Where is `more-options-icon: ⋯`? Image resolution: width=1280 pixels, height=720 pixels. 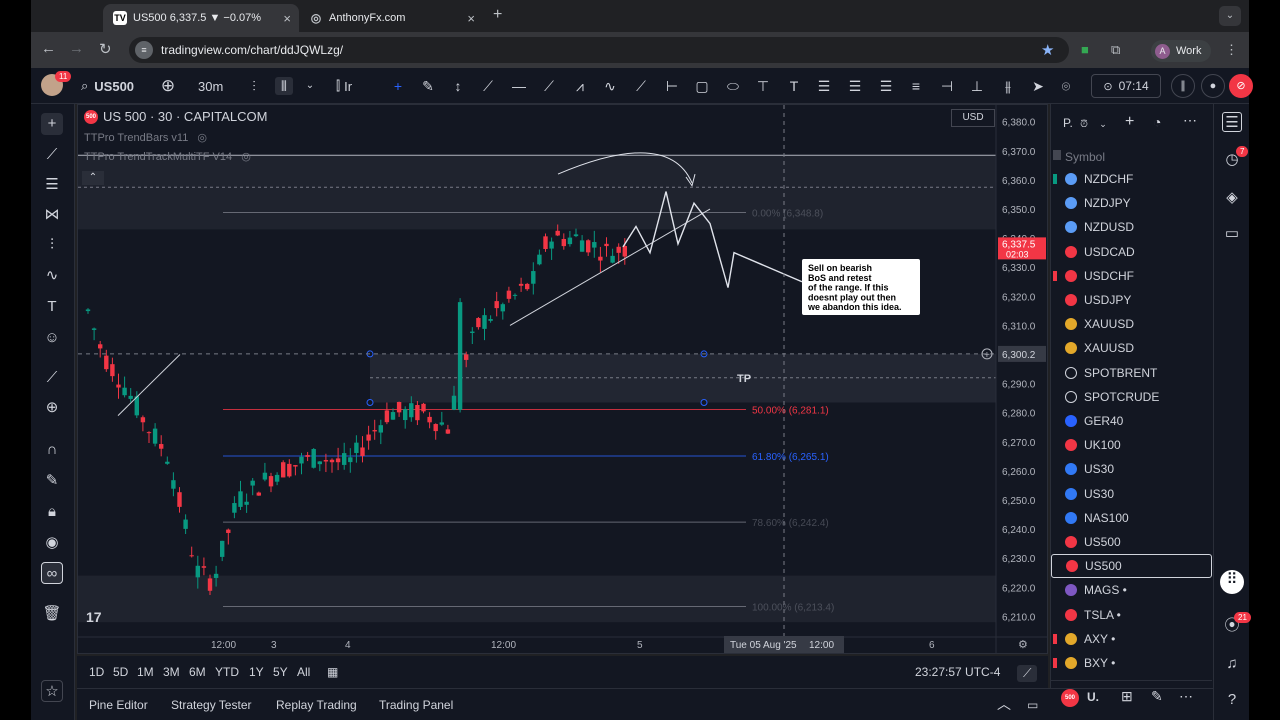
more-options-icon: ⋯ is located at coordinates (1190, 120).